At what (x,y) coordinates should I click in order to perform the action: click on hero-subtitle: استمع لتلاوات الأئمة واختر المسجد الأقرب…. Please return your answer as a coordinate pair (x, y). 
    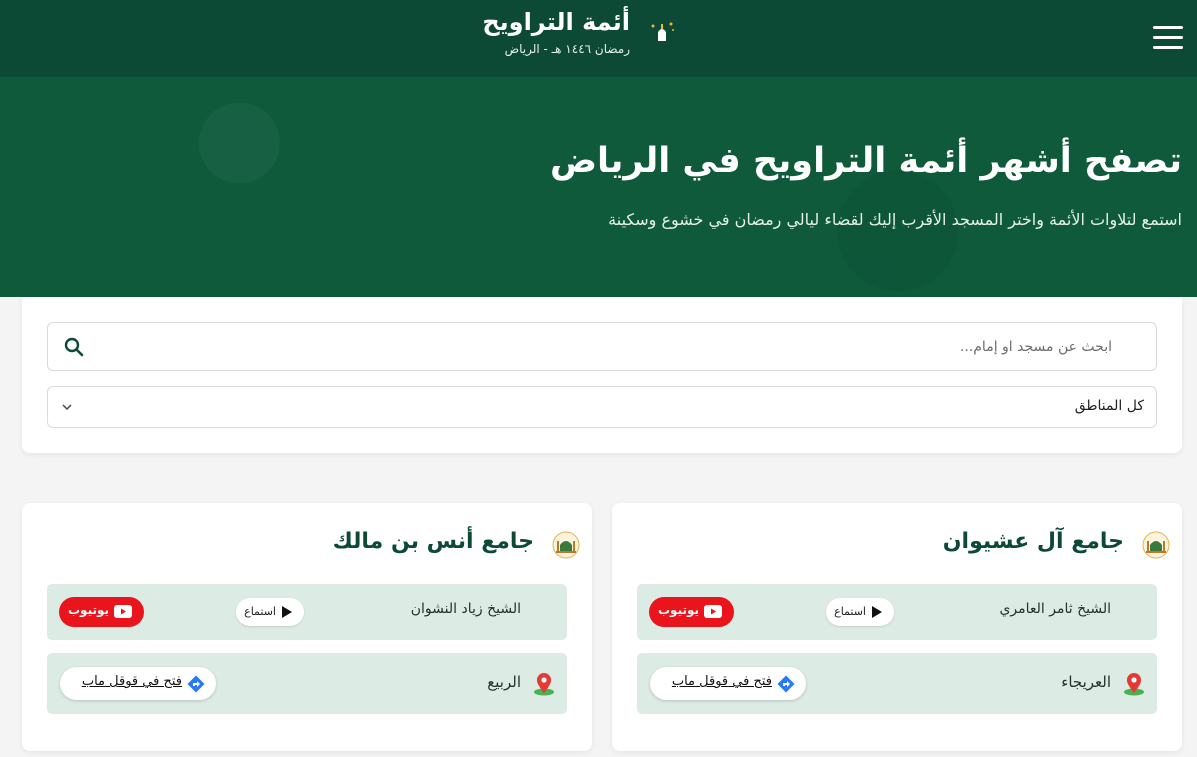
    Looking at the image, I should click on (895, 219).